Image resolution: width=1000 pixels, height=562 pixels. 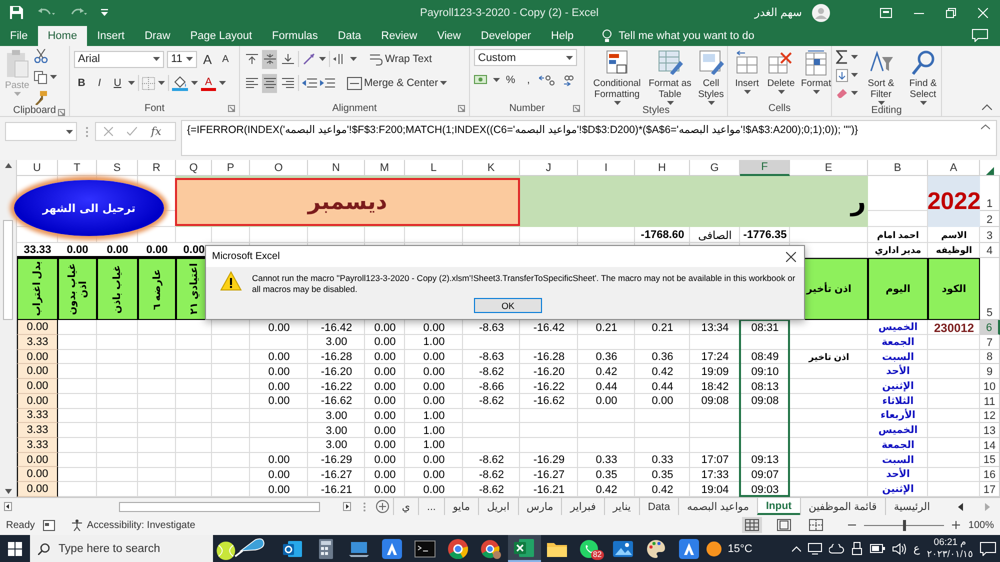 I want to click on row-header: 5, so click(x=990, y=289).